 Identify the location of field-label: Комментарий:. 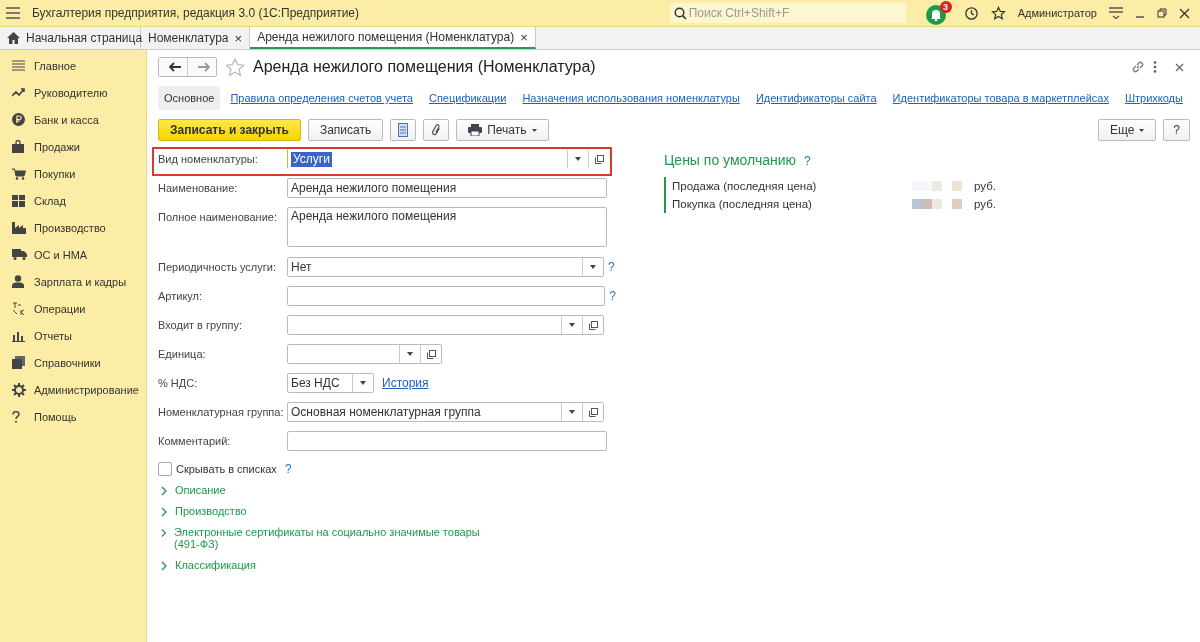
(195, 441).